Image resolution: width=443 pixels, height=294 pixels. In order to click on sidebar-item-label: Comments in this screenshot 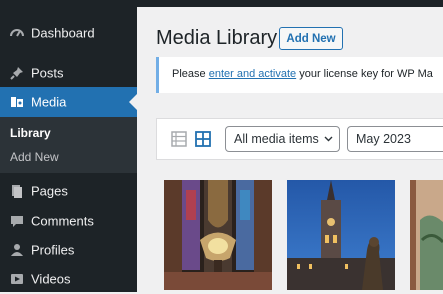, I will do `click(62, 221)`.